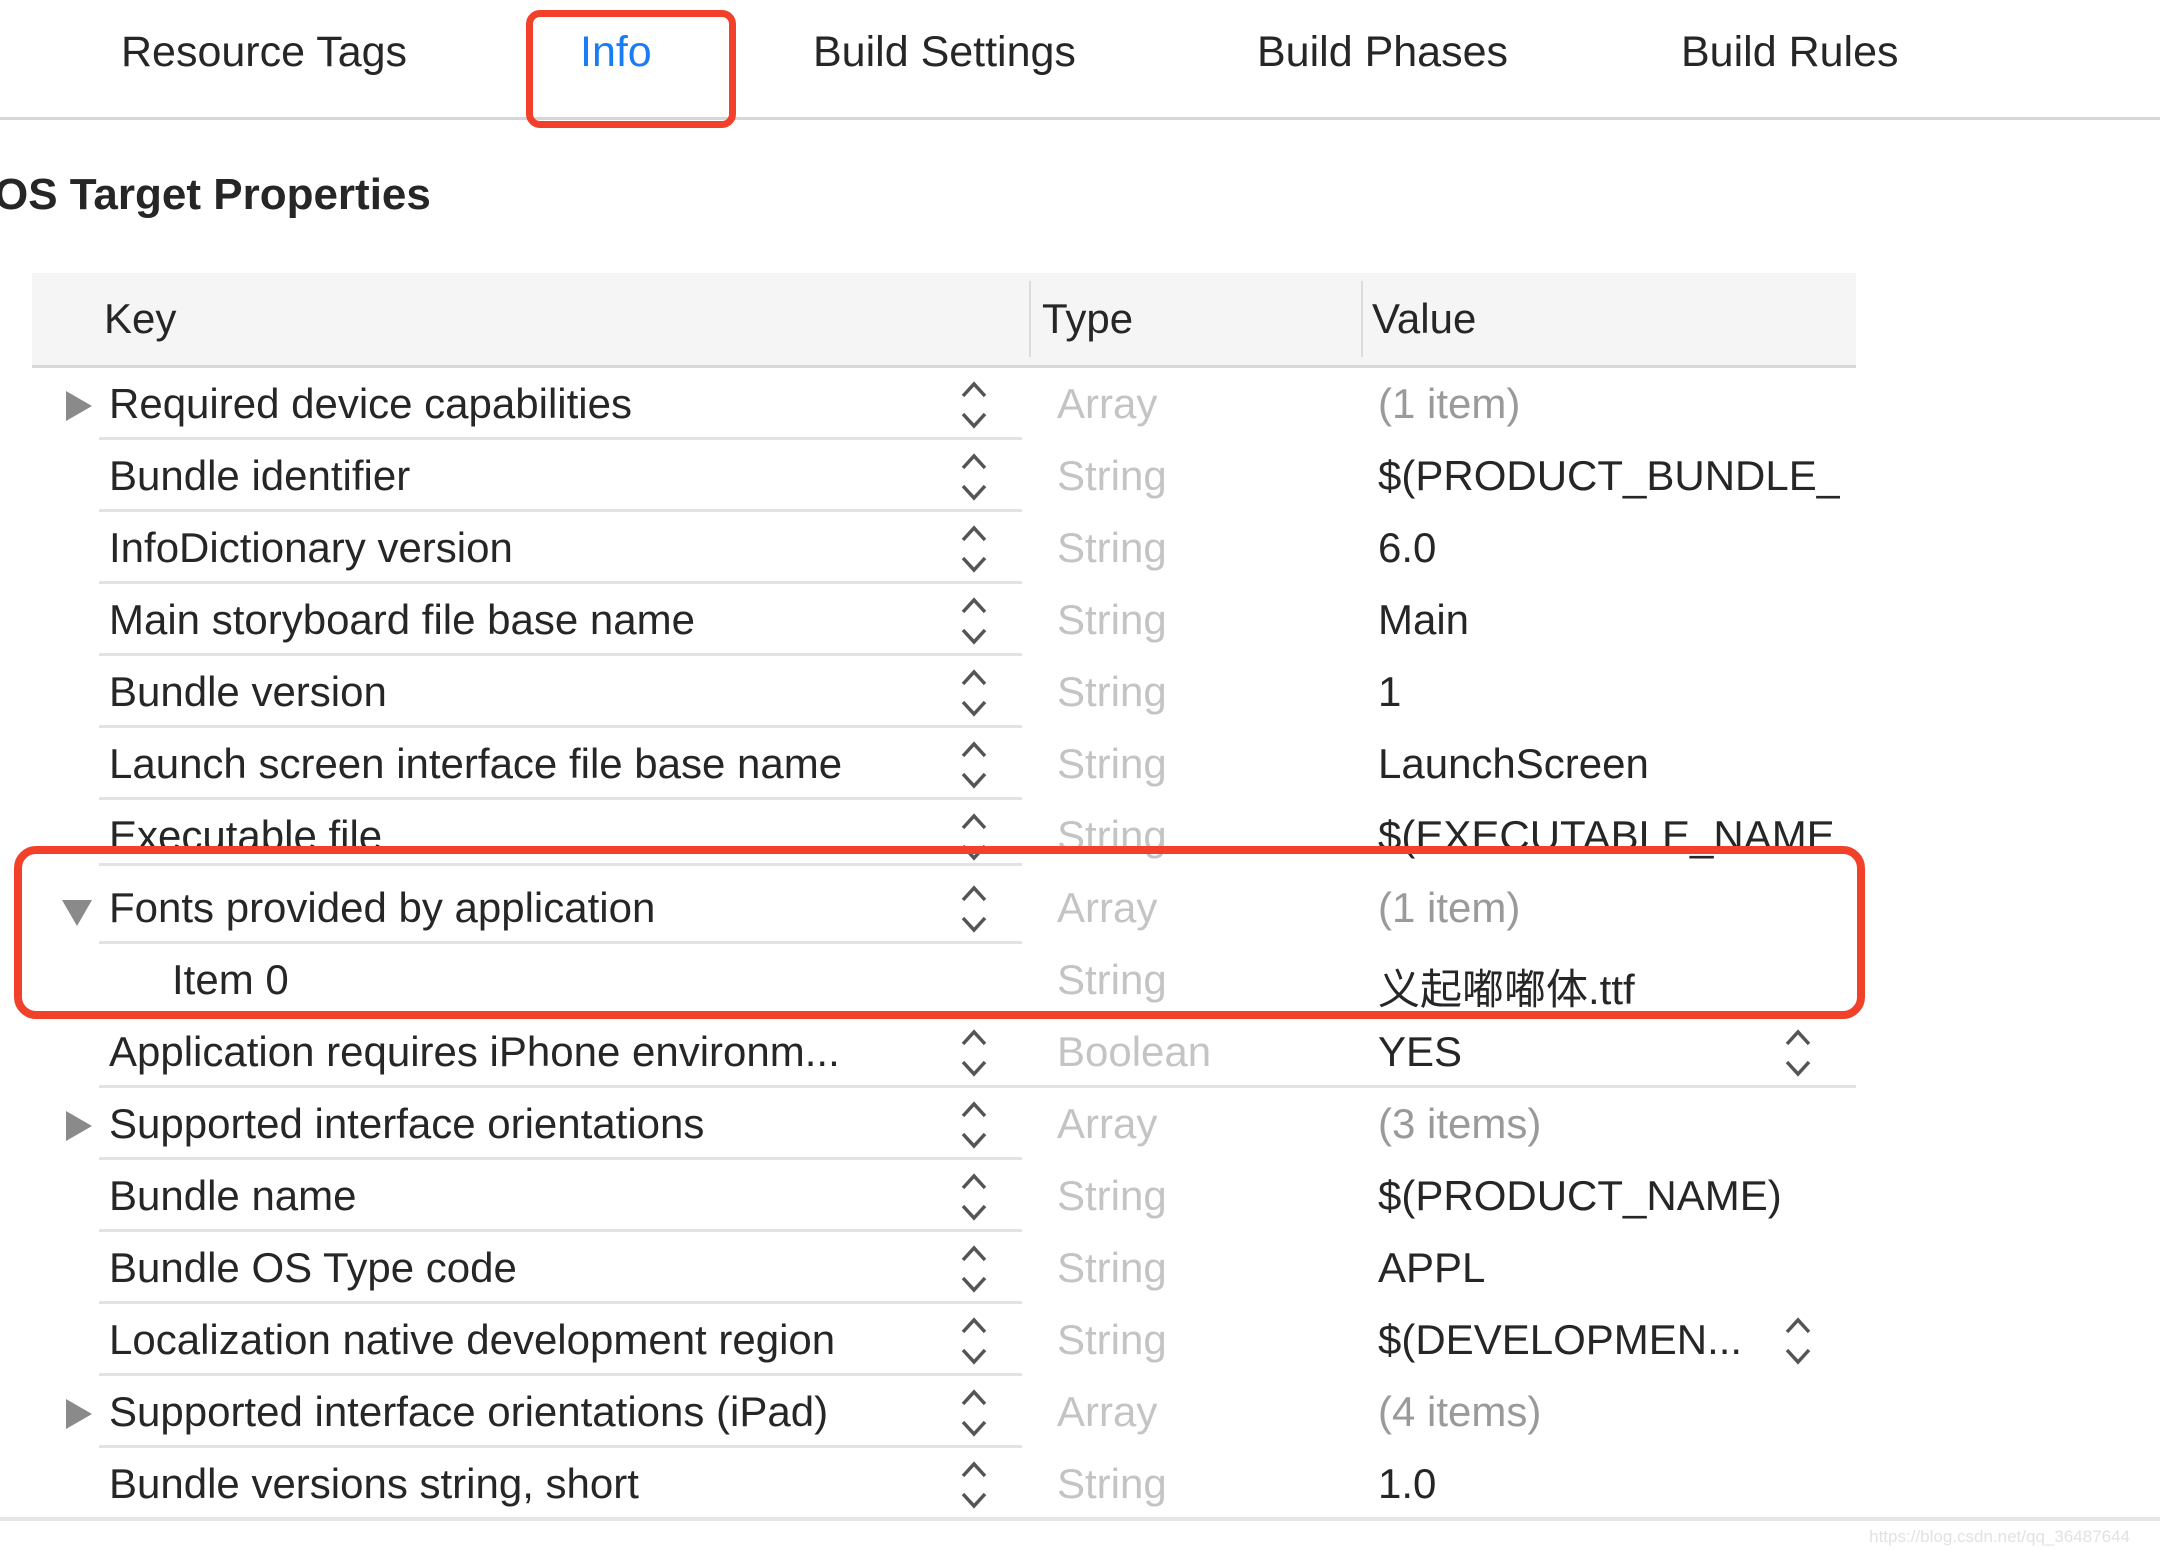 This screenshot has height=1552, width=2160. I want to click on tab-resource-tags: Resource Tags, so click(264, 52).